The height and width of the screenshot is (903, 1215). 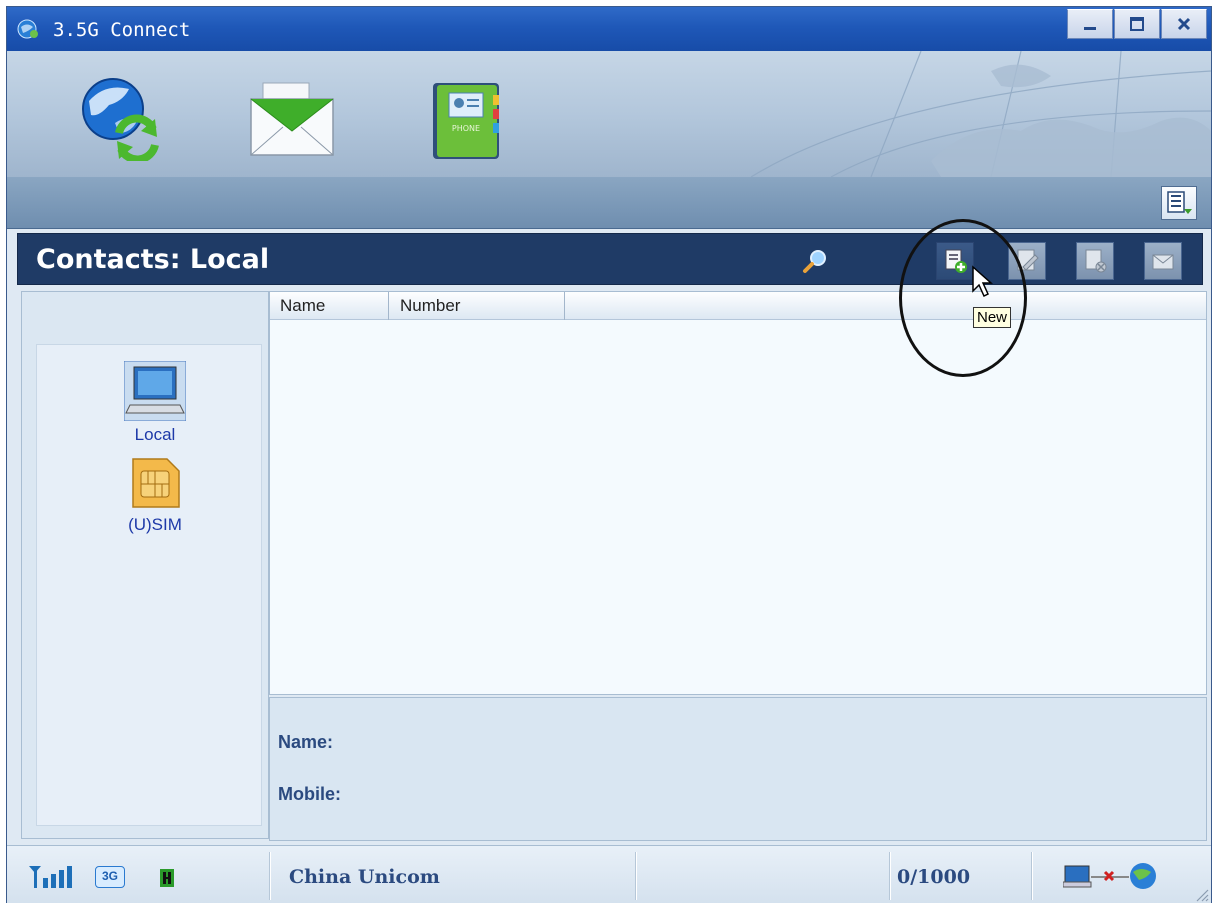 What do you see at coordinates (992, 317) in the screenshot?
I see `new-tooltip: New` at bounding box center [992, 317].